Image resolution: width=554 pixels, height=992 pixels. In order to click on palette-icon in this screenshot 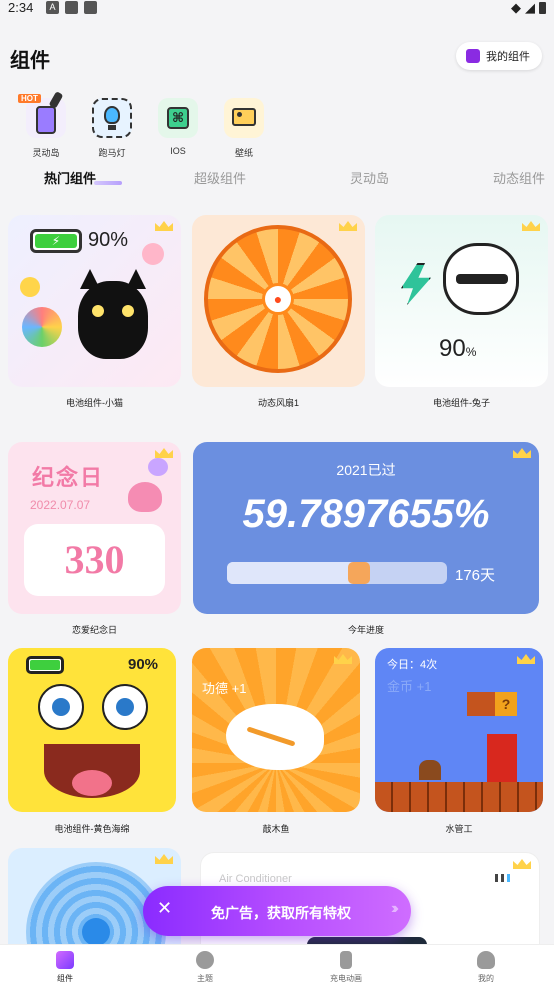, I will do `click(205, 960)`.